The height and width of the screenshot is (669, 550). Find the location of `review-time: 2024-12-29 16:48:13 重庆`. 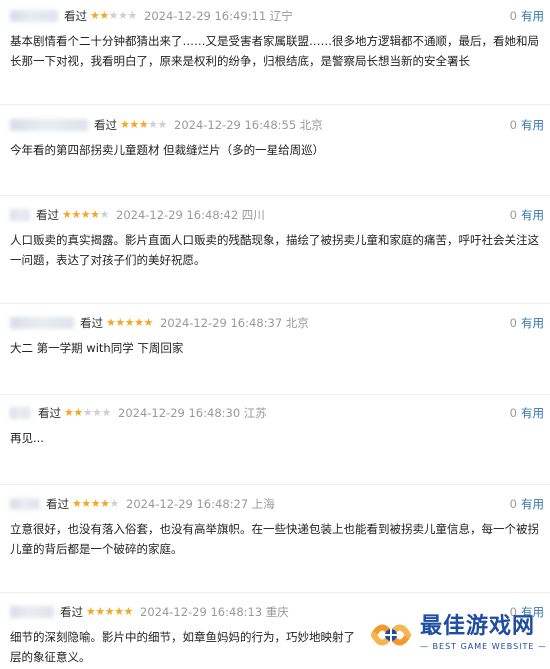

review-time: 2024-12-29 16:48:13 重庆 is located at coordinates (214, 612).